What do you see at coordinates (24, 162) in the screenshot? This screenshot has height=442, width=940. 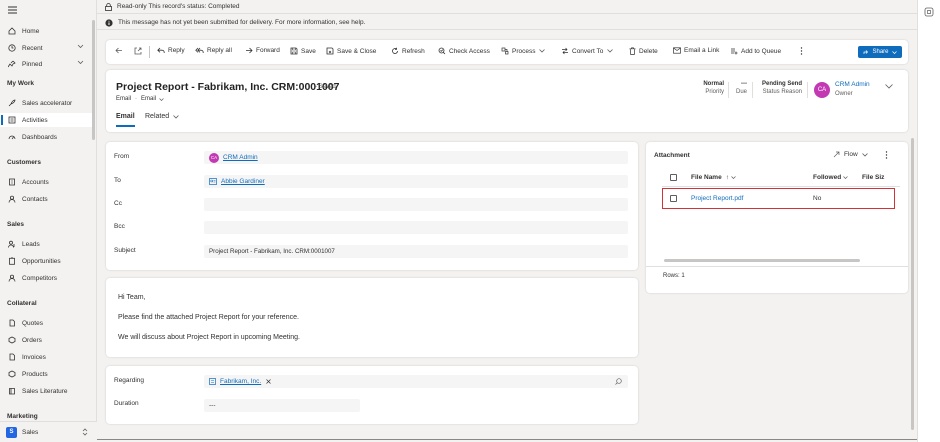 I see `nav-group-title: Customers` at bounding box center [24, 162].